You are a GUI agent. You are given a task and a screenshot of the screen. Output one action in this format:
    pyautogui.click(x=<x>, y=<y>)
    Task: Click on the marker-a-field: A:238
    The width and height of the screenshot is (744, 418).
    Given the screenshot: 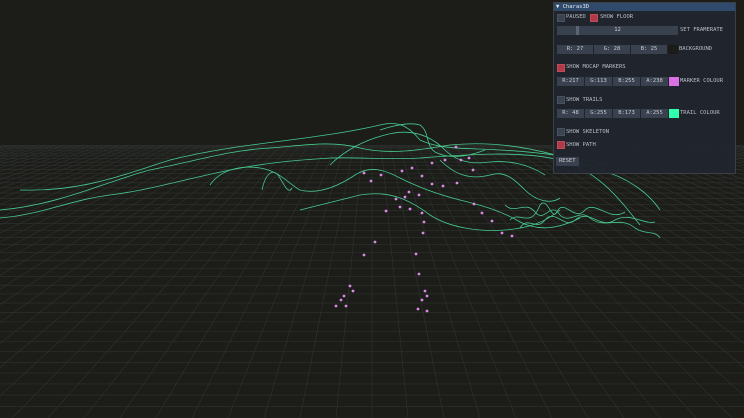 What is the action you would take?
    pyautogui.click(x=654, y=81)
    